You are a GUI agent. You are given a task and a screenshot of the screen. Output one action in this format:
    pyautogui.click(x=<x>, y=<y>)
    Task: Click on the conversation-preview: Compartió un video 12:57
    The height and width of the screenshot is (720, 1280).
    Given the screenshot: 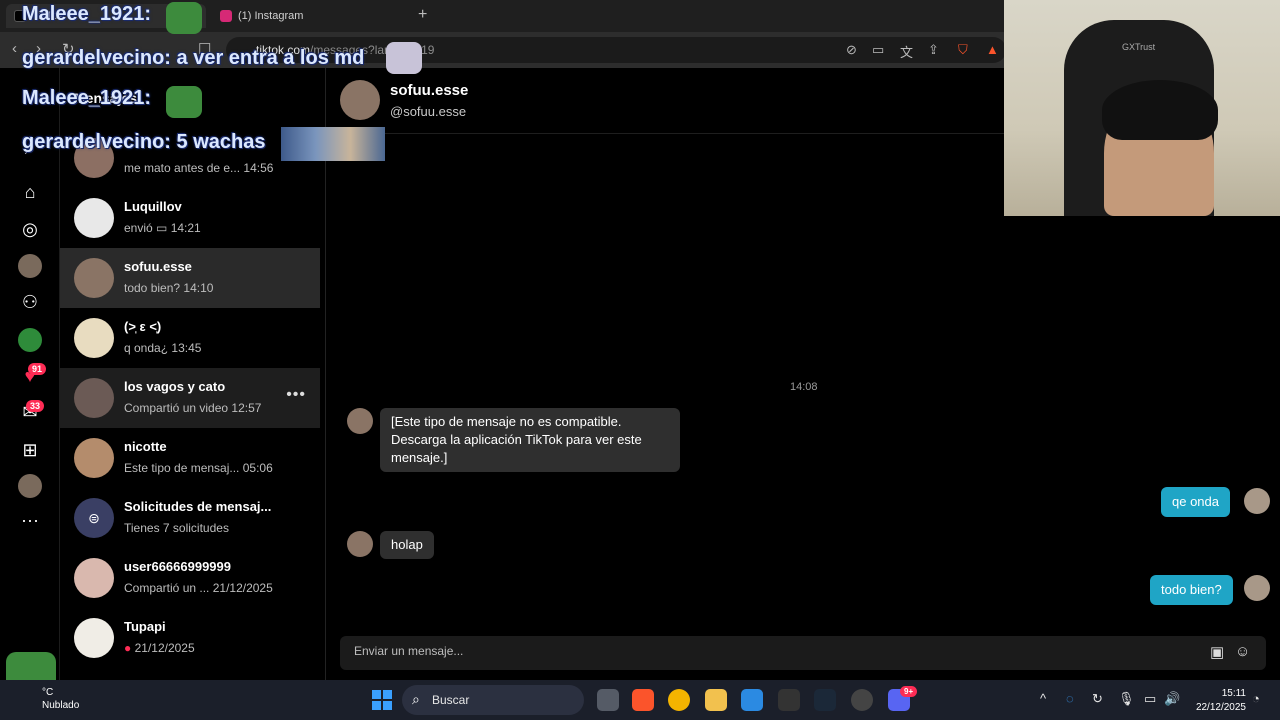 What is the action you would take?
    pyautogui.click(x=193, y=408)
    